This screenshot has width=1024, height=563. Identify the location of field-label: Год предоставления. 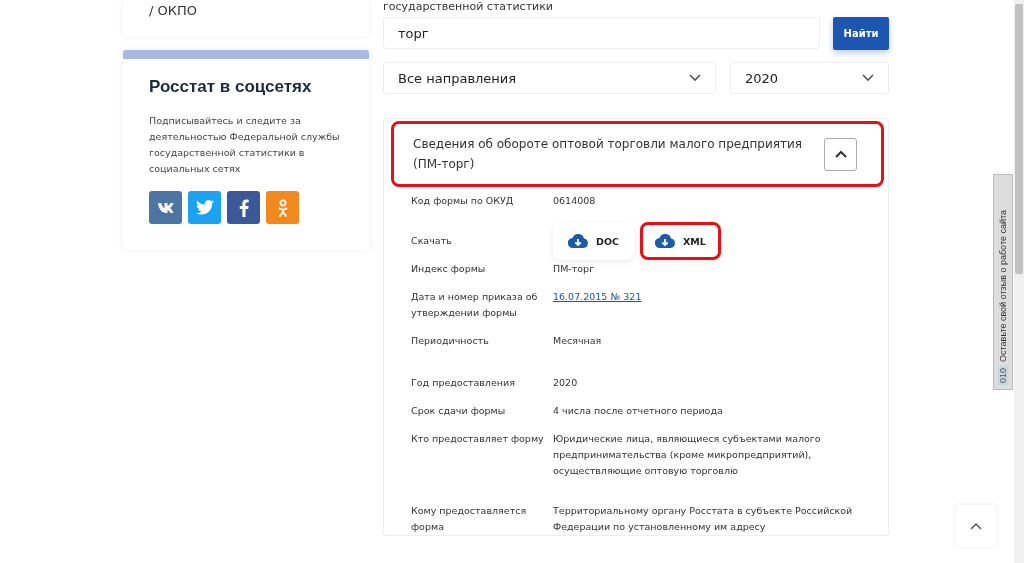
(463, 383).